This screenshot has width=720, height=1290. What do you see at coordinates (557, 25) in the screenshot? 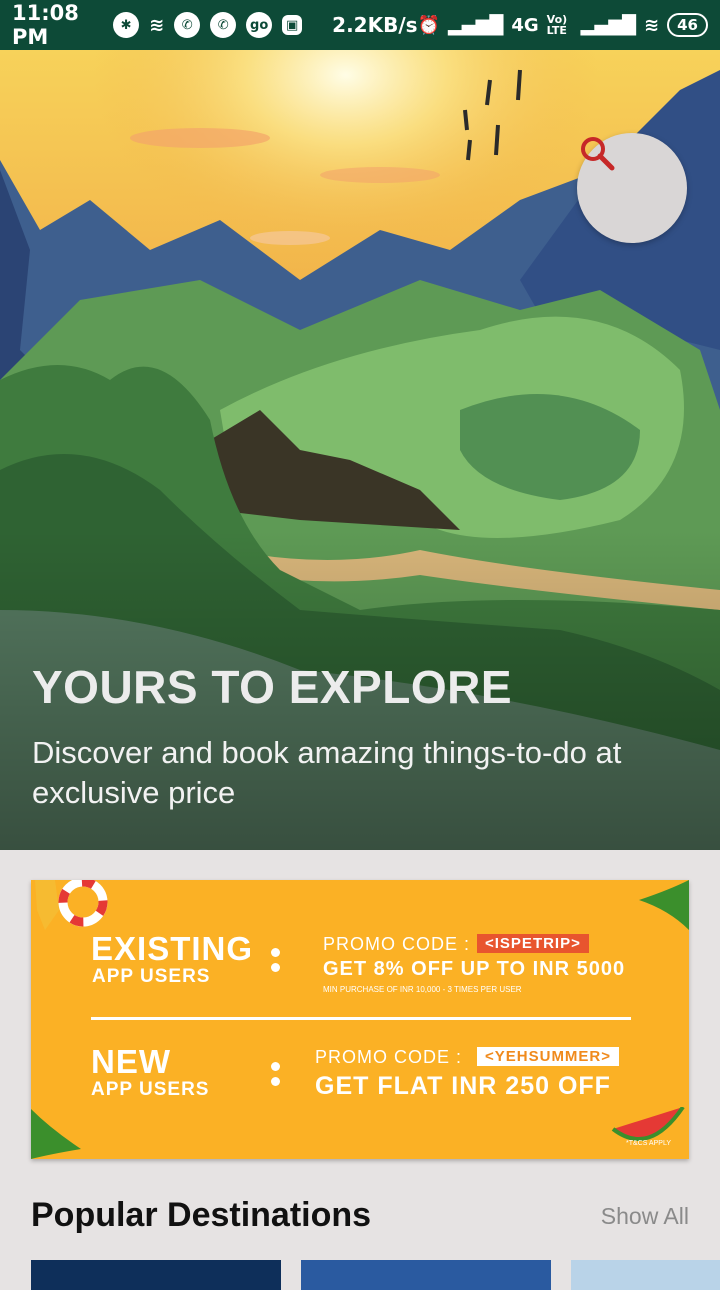
I see `volte-icon: Vo) LTE` at bounding box center [557, 25].